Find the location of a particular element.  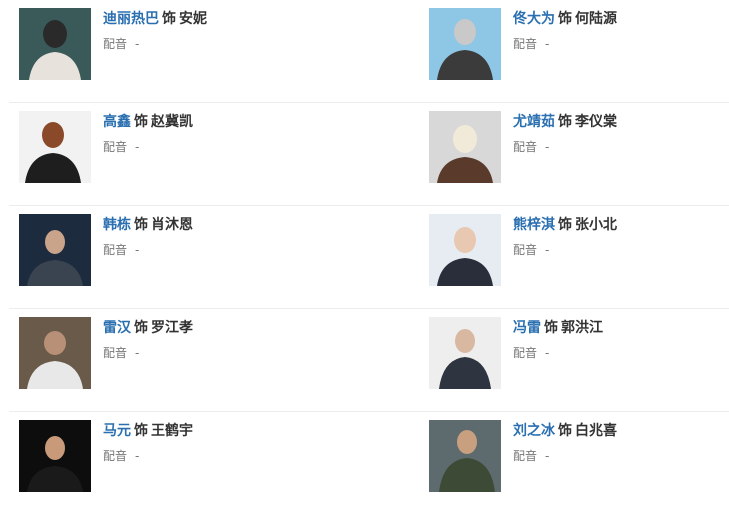

cast-info: 冯雷饰郭洪江 配音 - is located at coordinates (558, 340).